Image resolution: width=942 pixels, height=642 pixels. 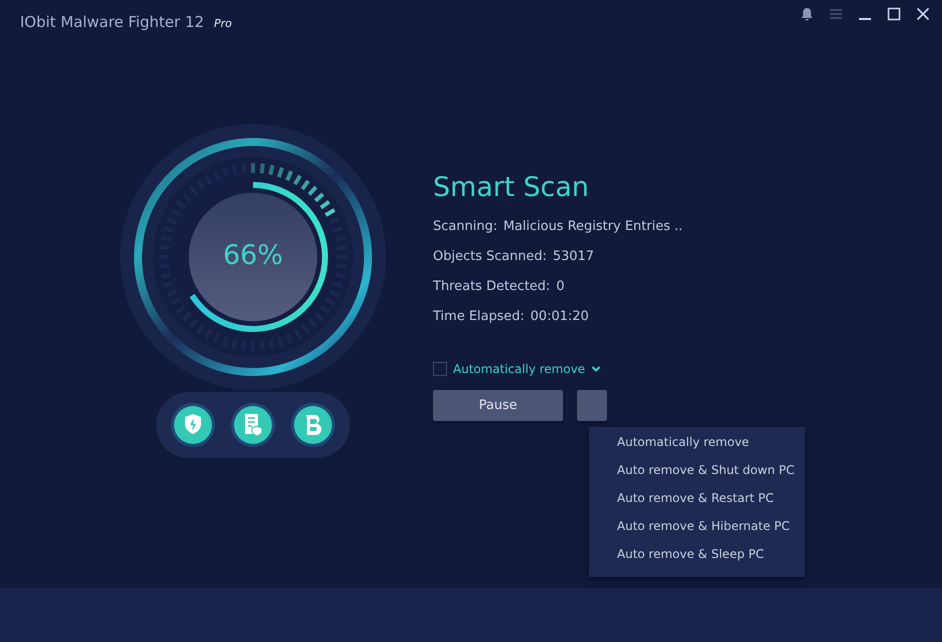 What do you see at coordinates (491, 286) in the screenshot?
I see `detail-label: Threats Detected:` at bounding box center [491, 286].